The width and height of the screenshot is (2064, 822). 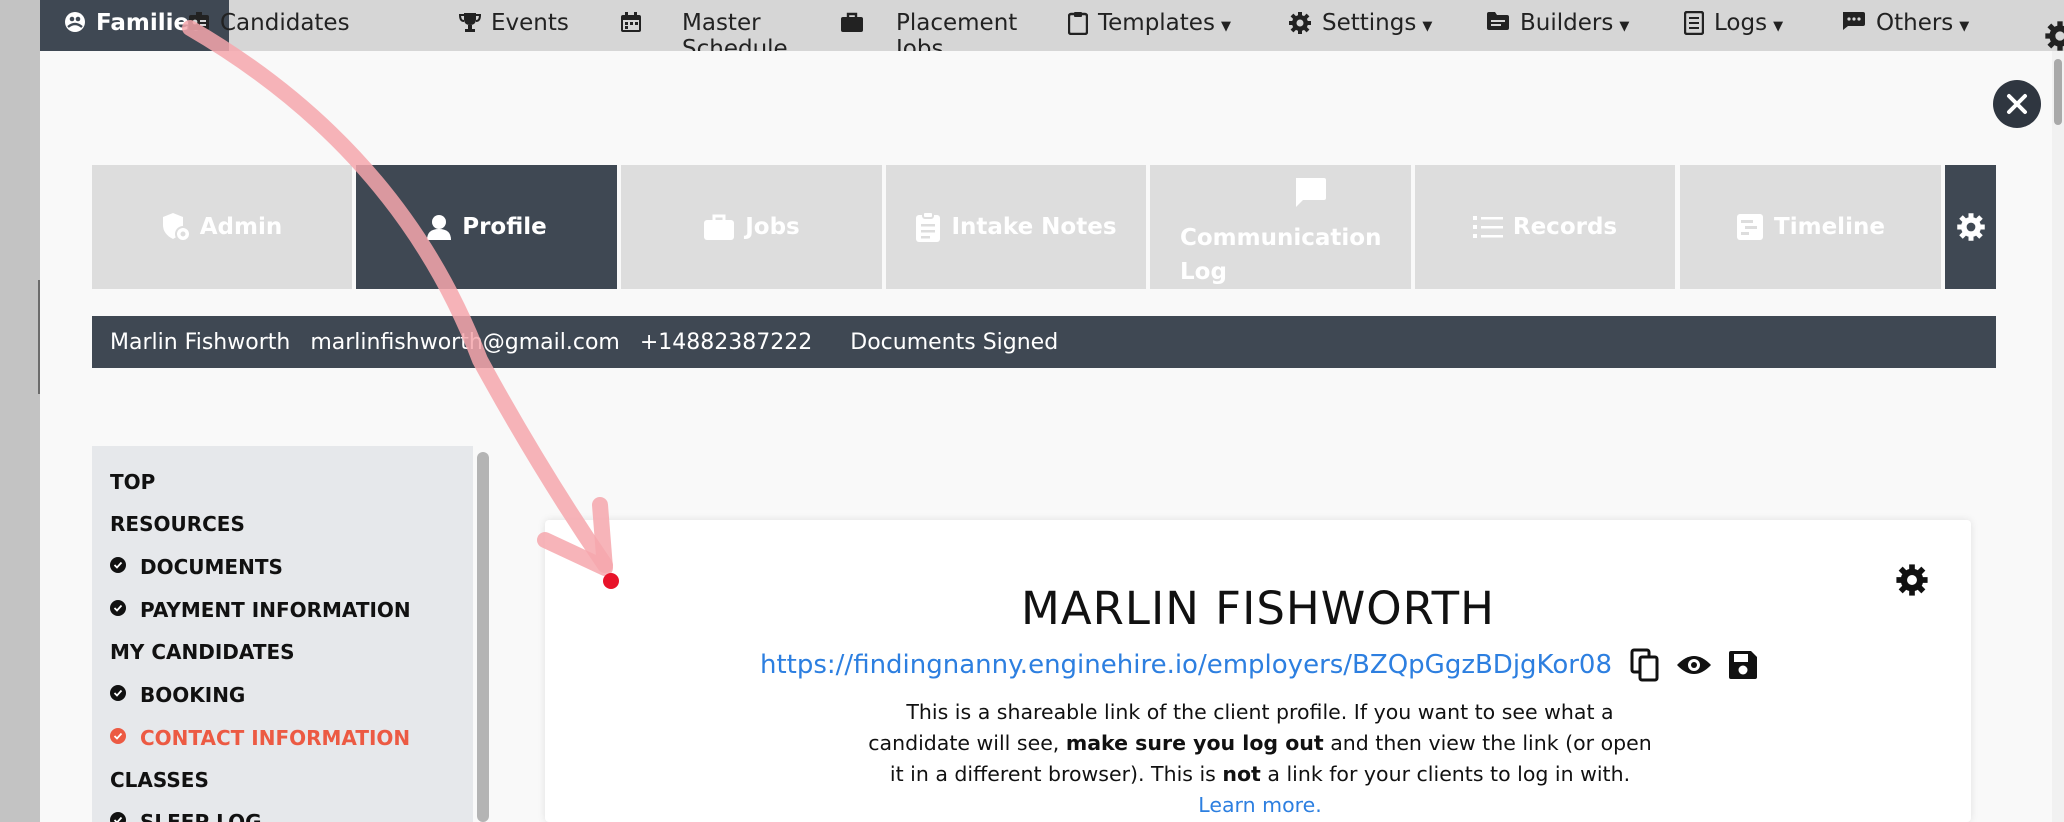 I want to click on tab-intake-notes: Intake Notes, so click(x=1016, y=227).